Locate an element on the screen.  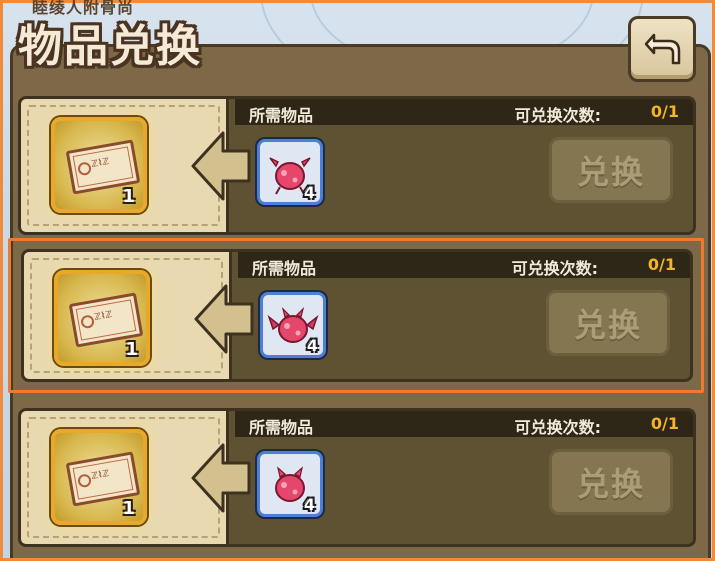
back-button is located at coordinates (662, 49).